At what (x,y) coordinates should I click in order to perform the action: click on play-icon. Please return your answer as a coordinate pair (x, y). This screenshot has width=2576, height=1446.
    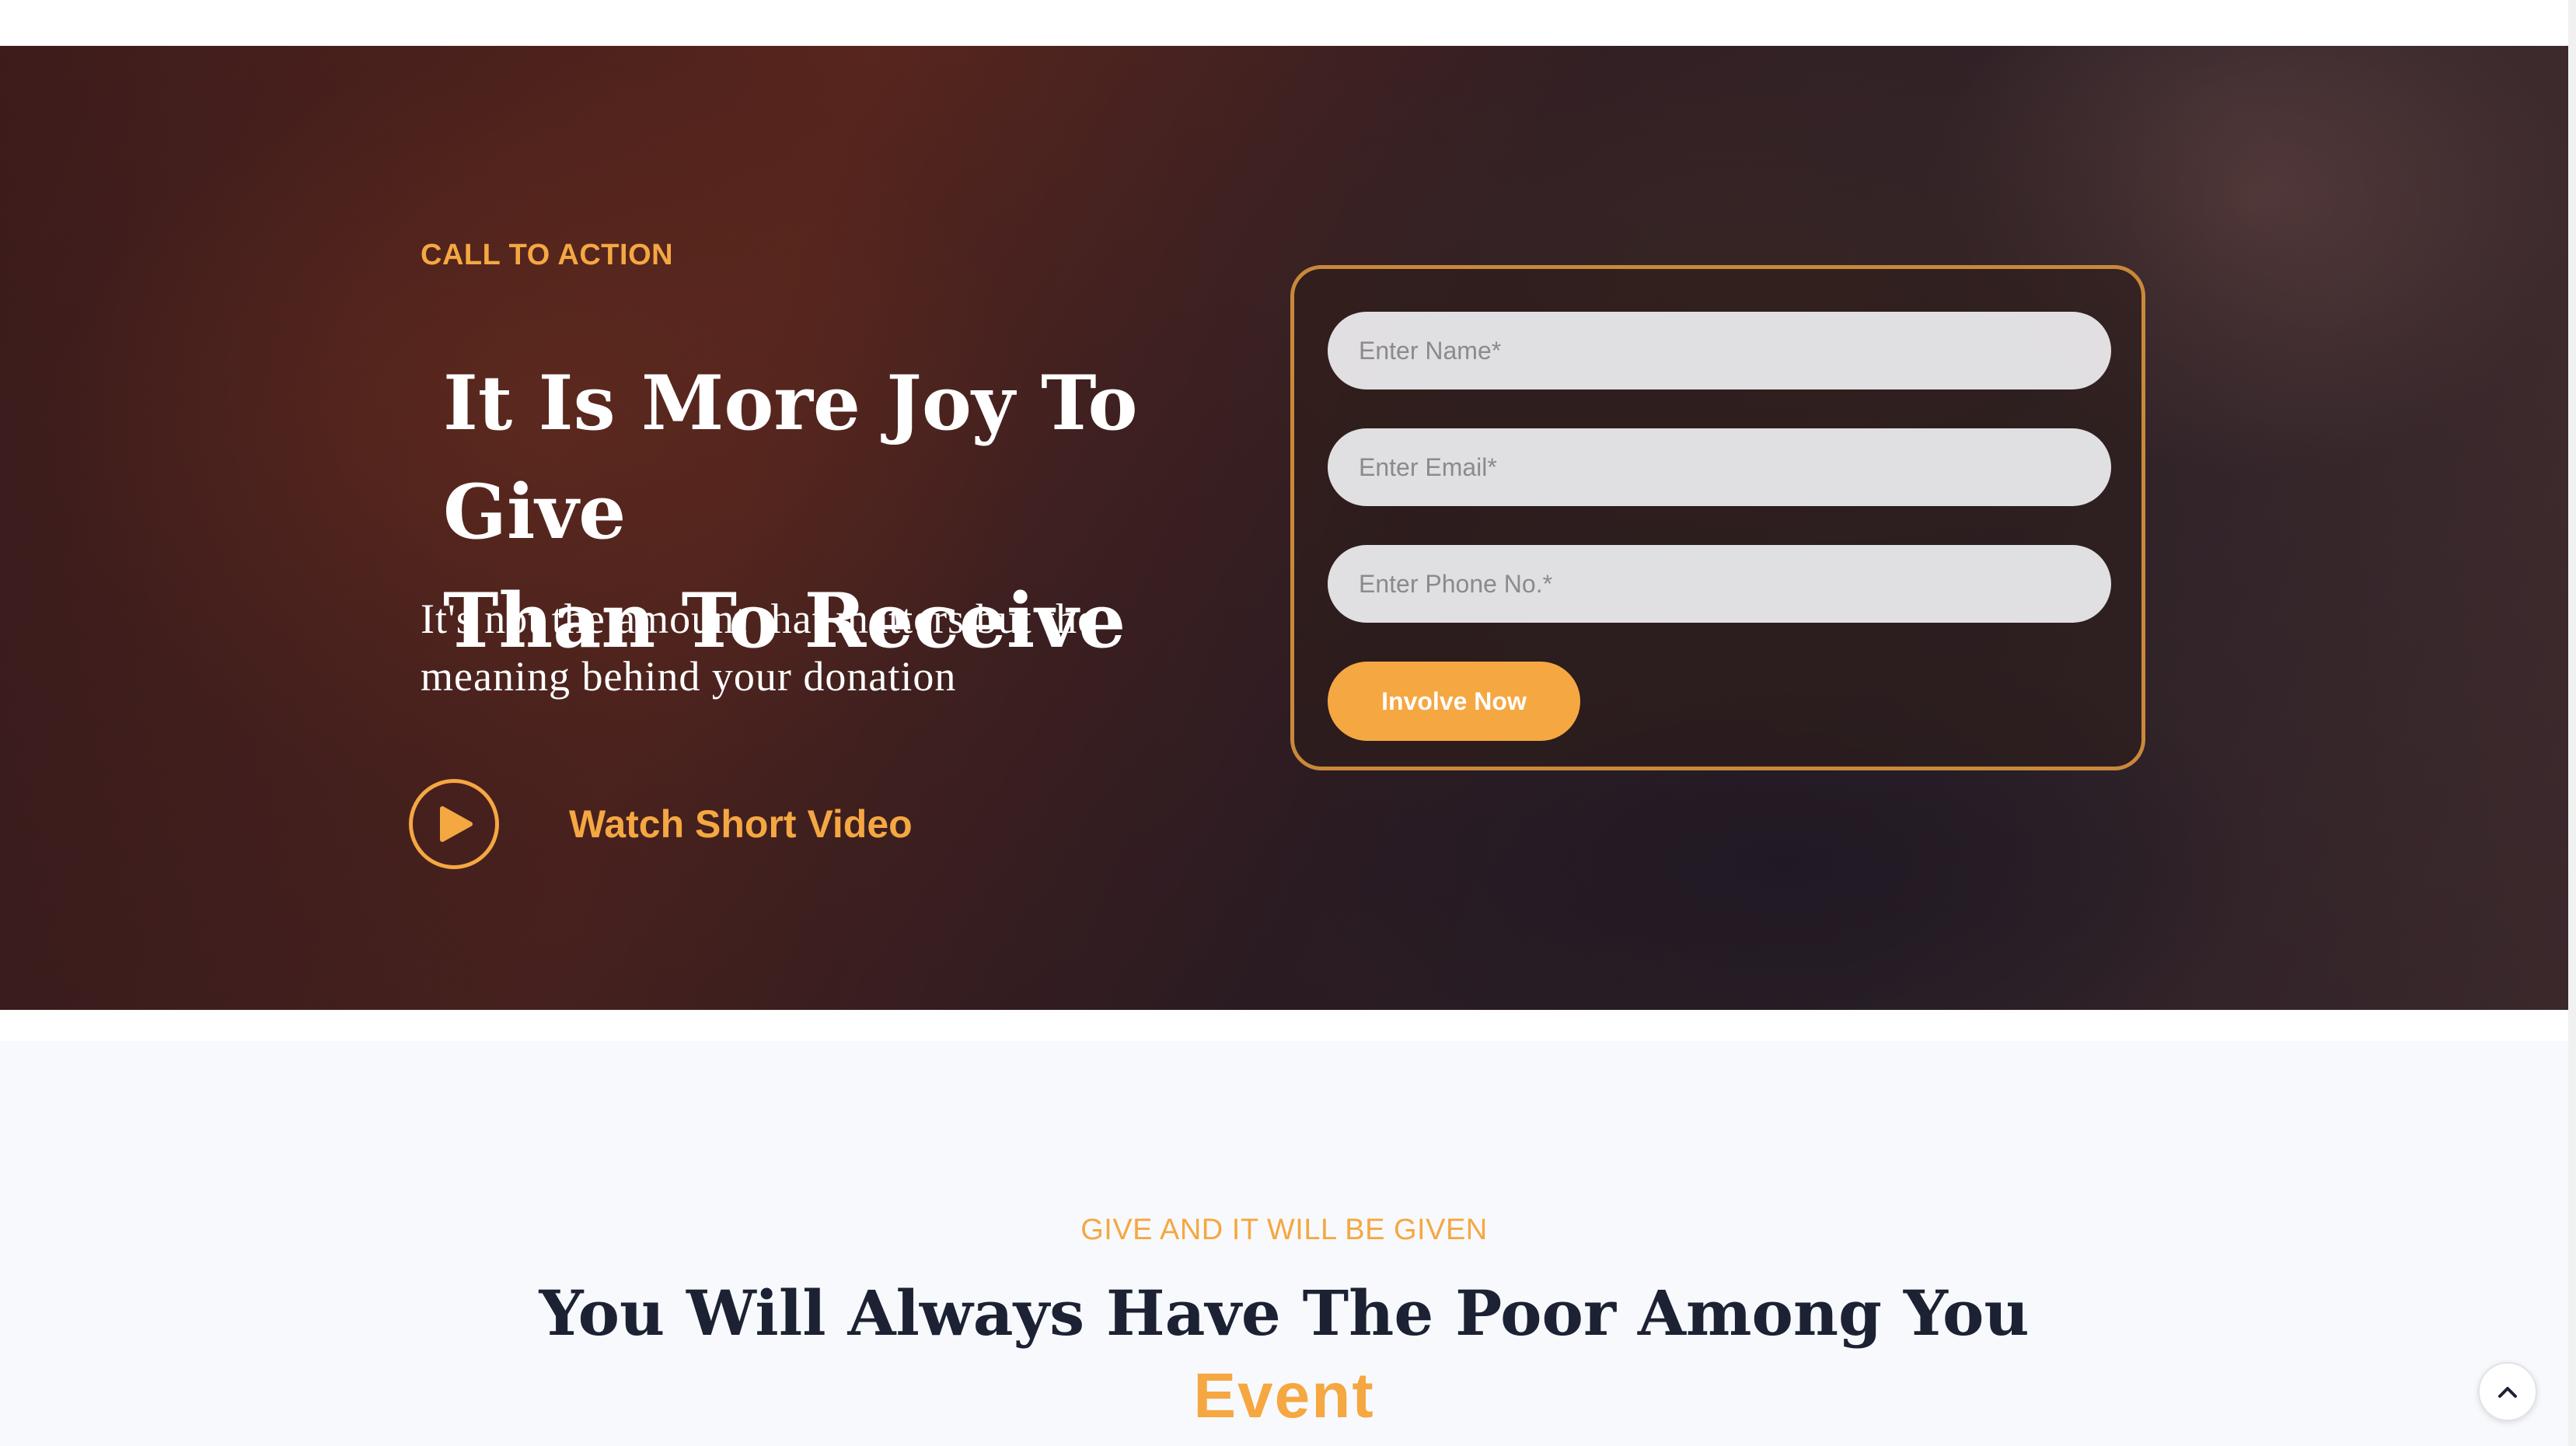
    Looking at the image, I should click on (457, 824).